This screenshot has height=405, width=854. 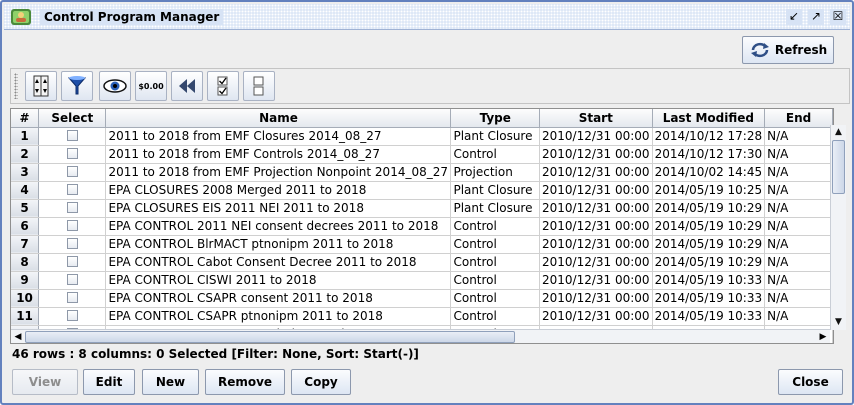 What do you see at coordinates (798, 118) in the screenshot?
I see `column-header-end: End` at bounding box center [798, 118].